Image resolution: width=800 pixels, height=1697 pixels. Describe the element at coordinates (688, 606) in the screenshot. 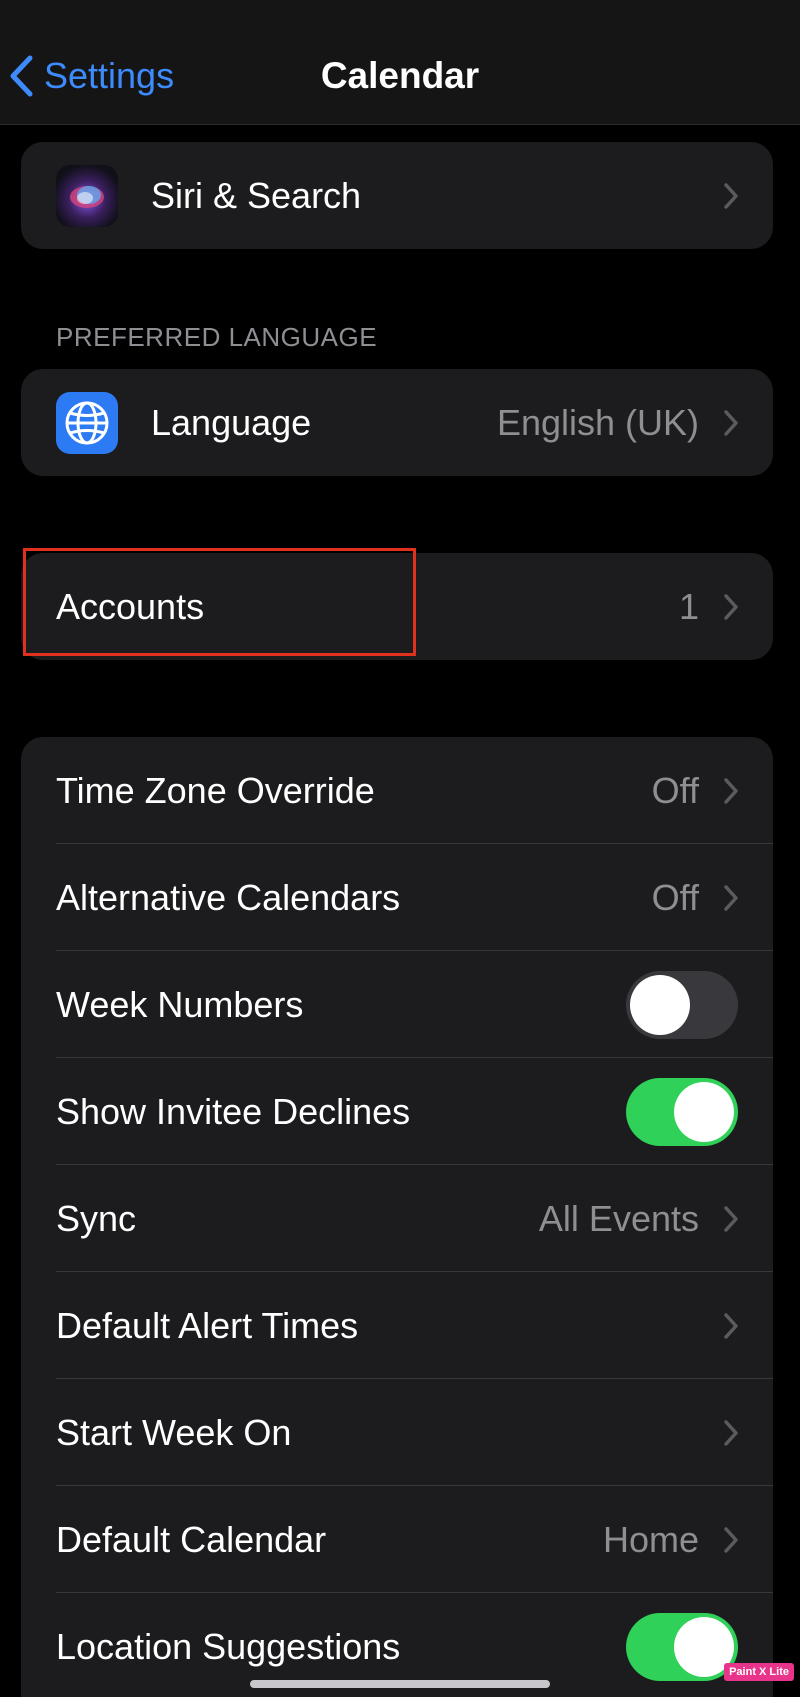

I see `accounts-count: 1` at that location.